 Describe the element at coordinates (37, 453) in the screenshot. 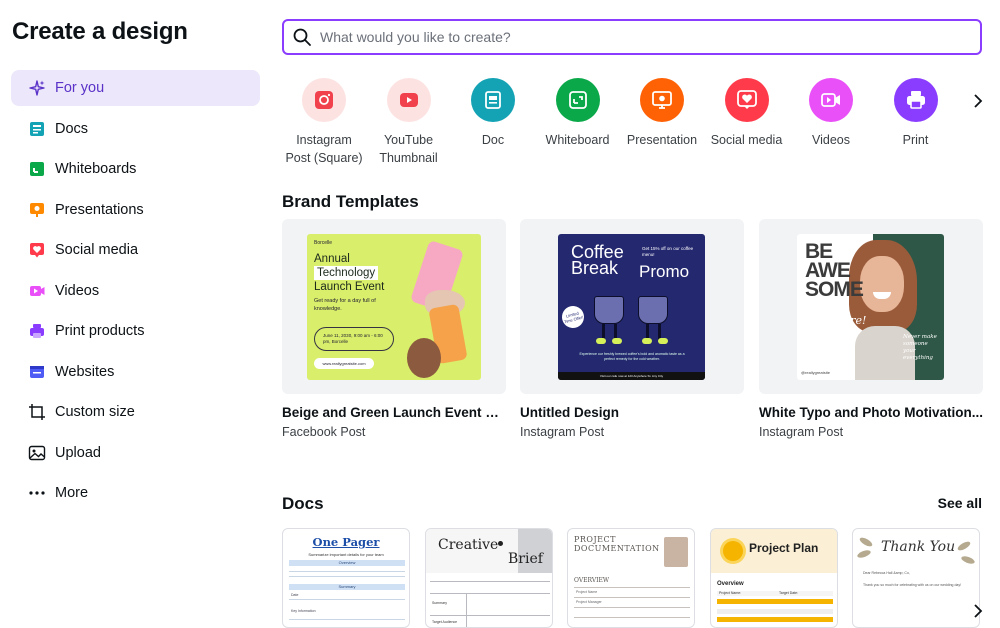

I see `upload-image-icon` at that location.